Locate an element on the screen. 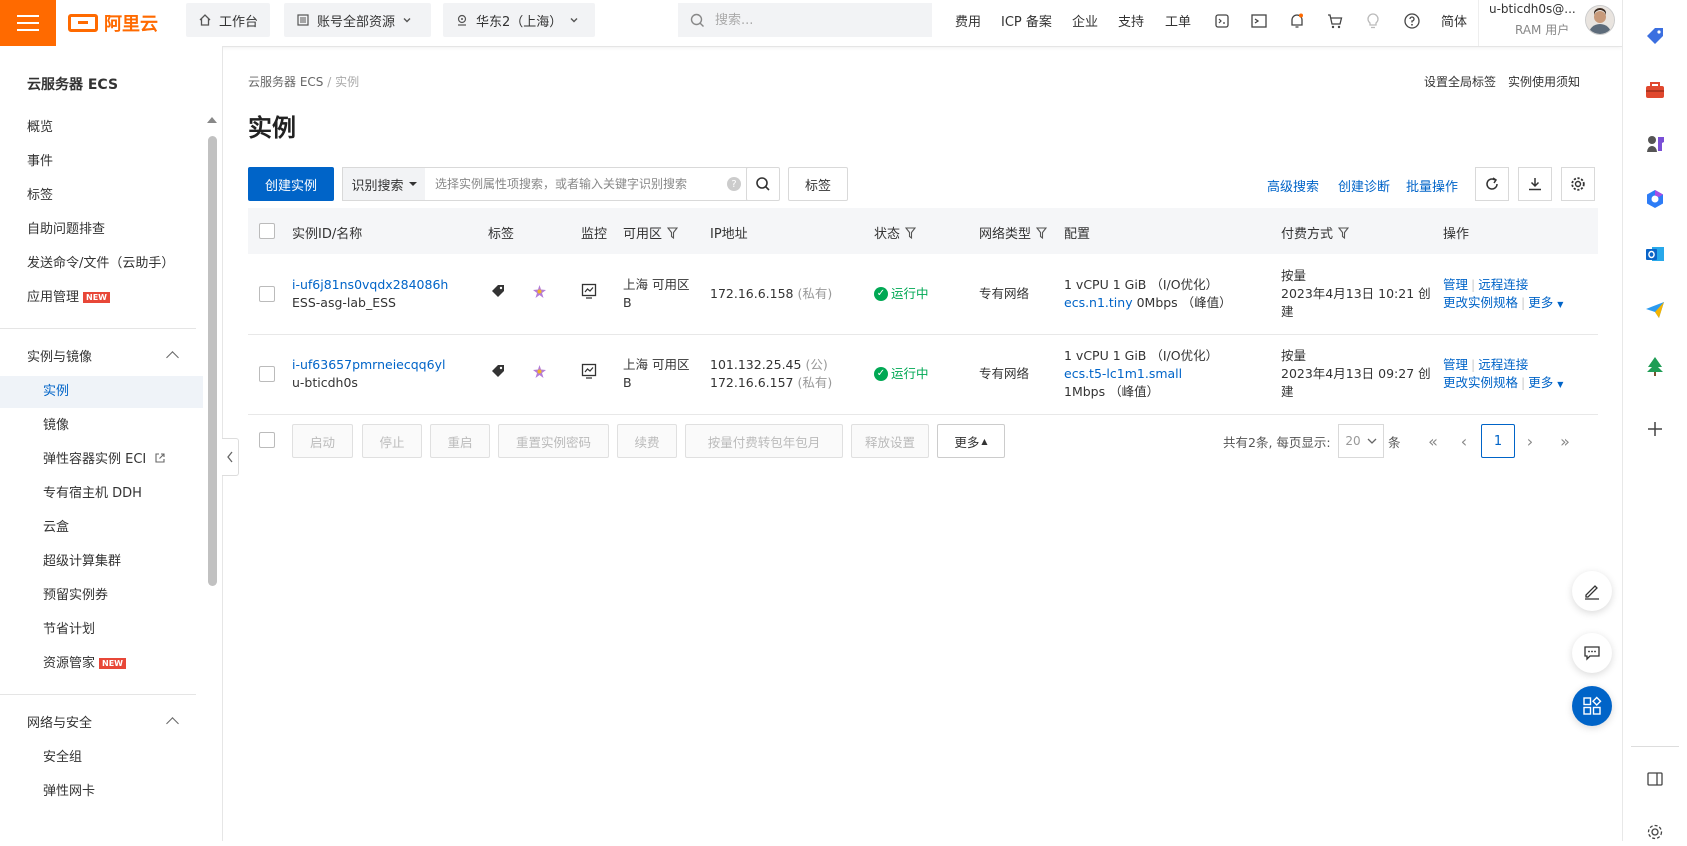 The image size is (1687, 846). sidebar-item-overview: 概览 is located at coordinates (101, 128).